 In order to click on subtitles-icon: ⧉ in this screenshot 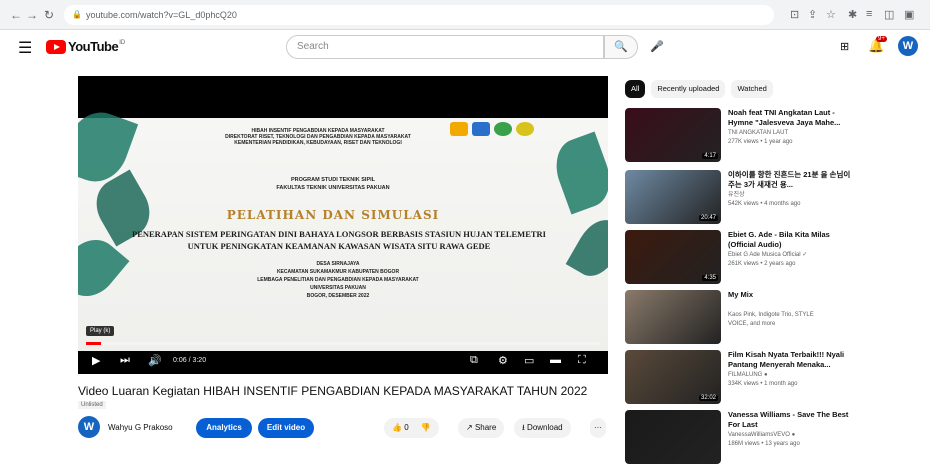, I will do `click(474, 360)`.